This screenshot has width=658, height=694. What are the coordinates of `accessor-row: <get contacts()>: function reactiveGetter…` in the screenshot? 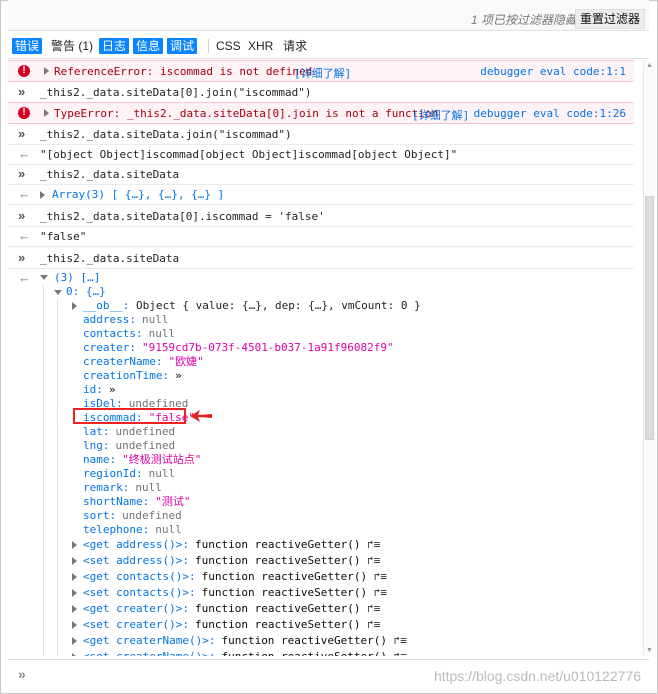 It's located at (235, 577).